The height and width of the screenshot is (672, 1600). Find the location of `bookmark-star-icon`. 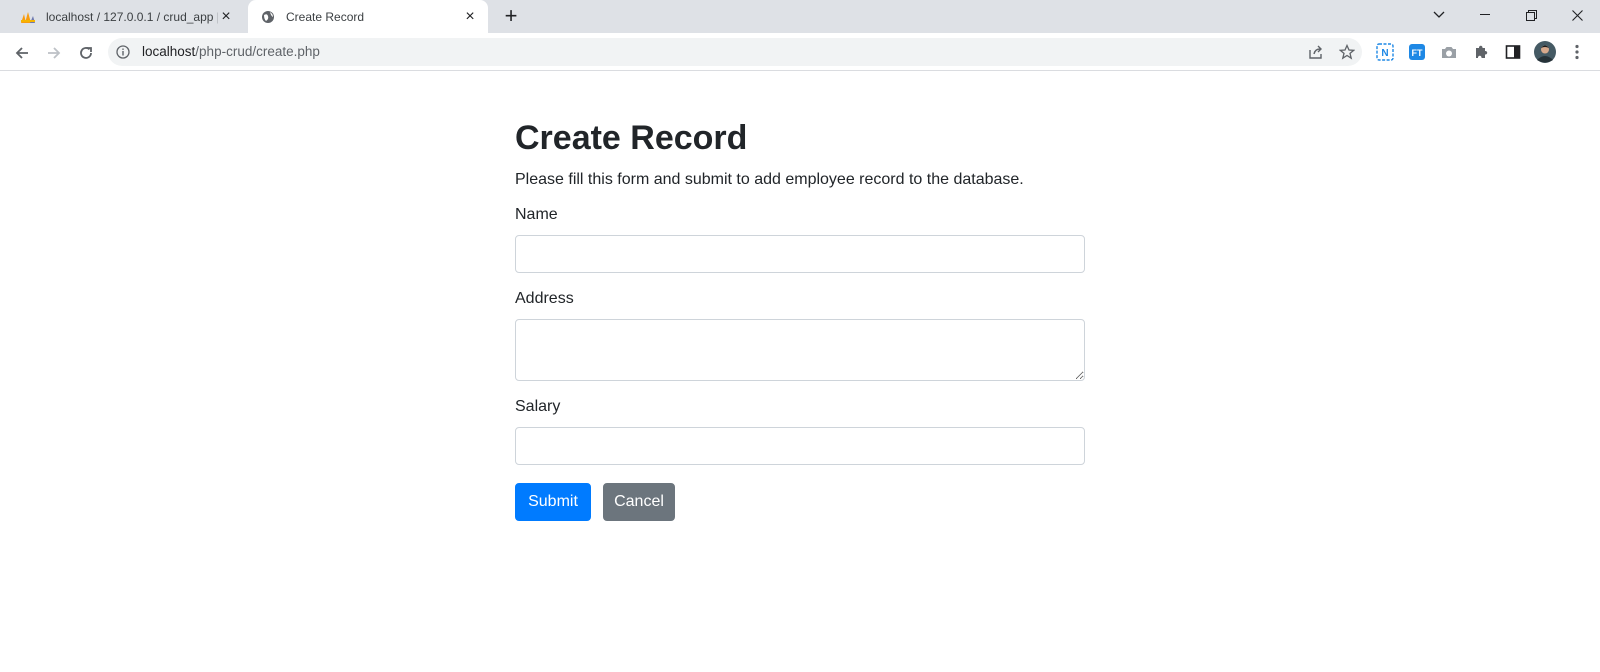

bookmark-star-icon is located at coordinates (1347, 52).